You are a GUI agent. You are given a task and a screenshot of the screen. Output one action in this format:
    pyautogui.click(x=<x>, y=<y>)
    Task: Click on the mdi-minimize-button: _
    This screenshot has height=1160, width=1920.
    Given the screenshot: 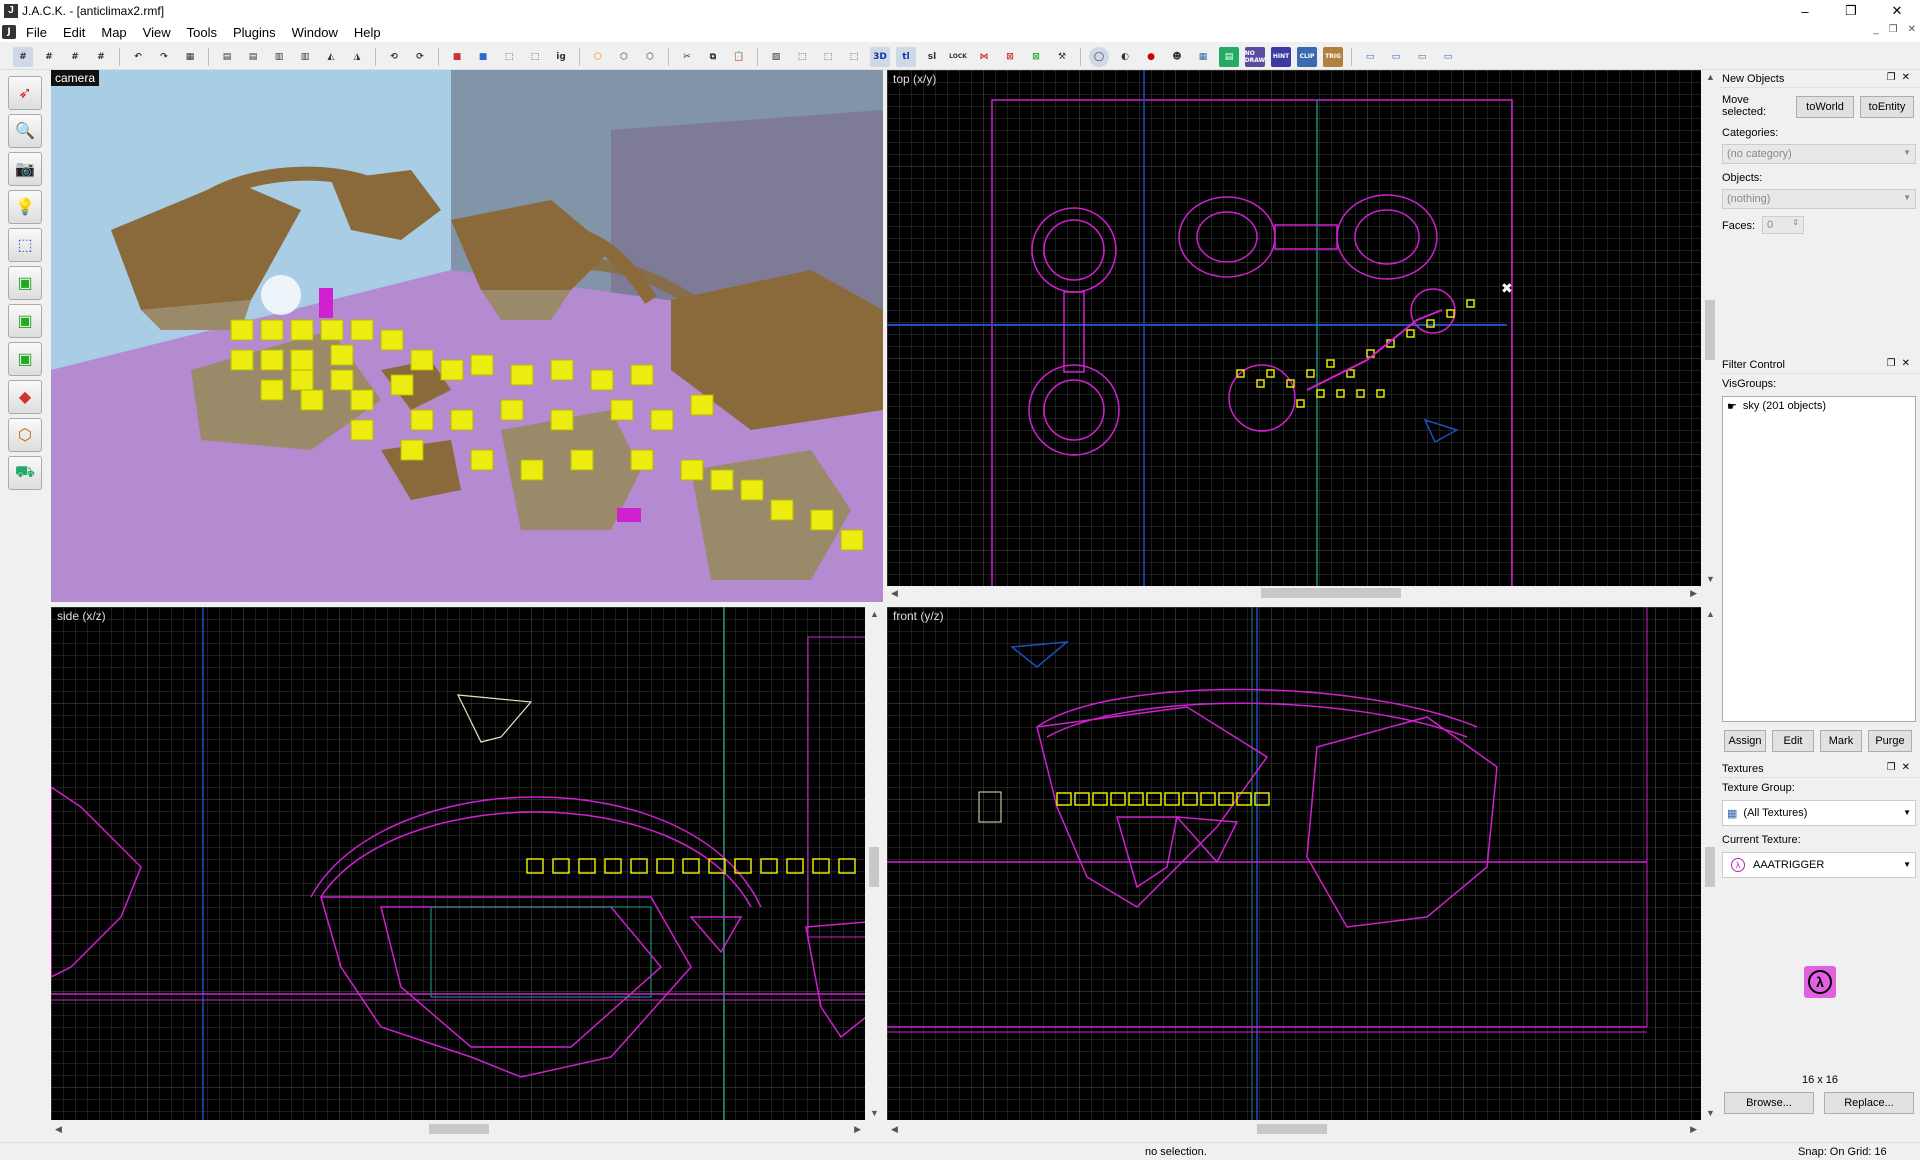 What is the action you would take?
    pyautogui.click(x=1876, y=29)
    